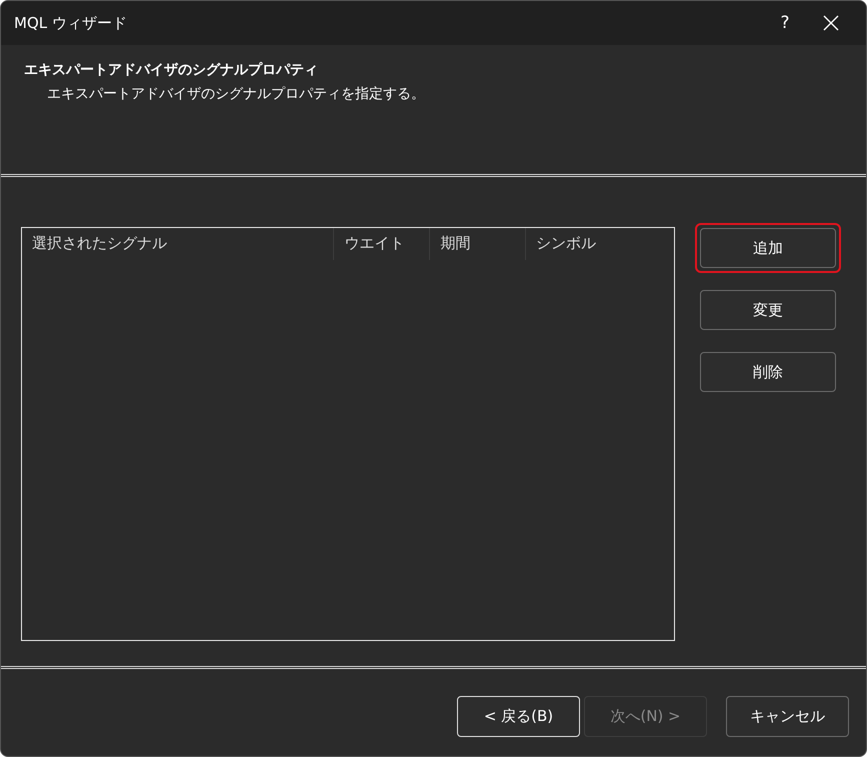  What do you see at coordinates (768, 248) in the screenshot?
I see `action-button: 追加` at bounding box center [768, 248].